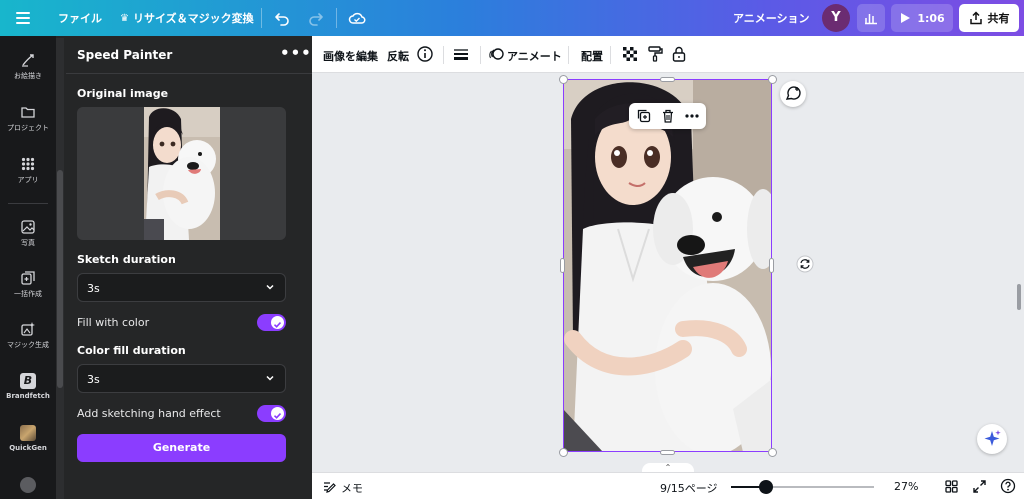 The height and width of the screenshot is (499, 1024). I want to click on duplicate-icon, so click(644, 116).